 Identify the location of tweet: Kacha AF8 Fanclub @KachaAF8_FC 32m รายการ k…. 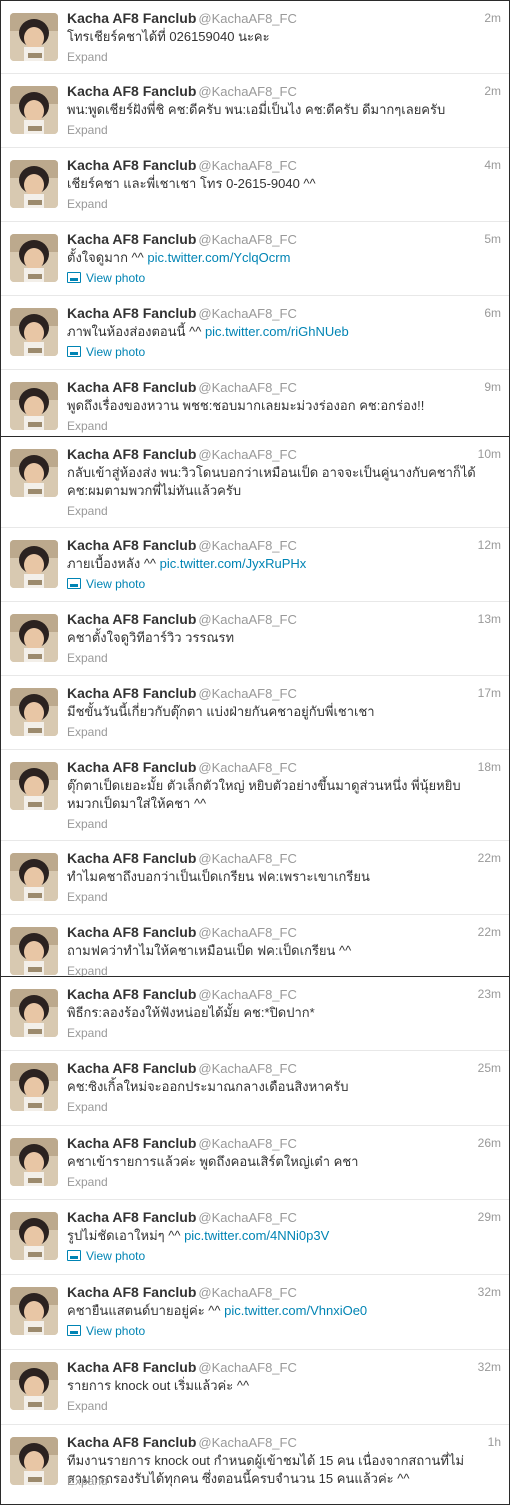
(255, 1387).